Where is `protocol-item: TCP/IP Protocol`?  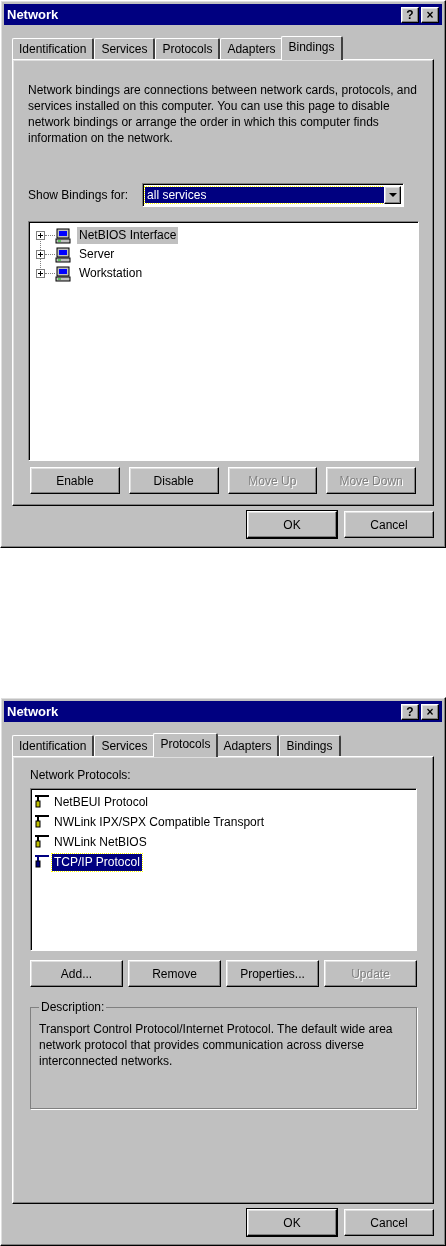 protocol-item: TCP/IP Protocol is located at coordinates (97, 862).